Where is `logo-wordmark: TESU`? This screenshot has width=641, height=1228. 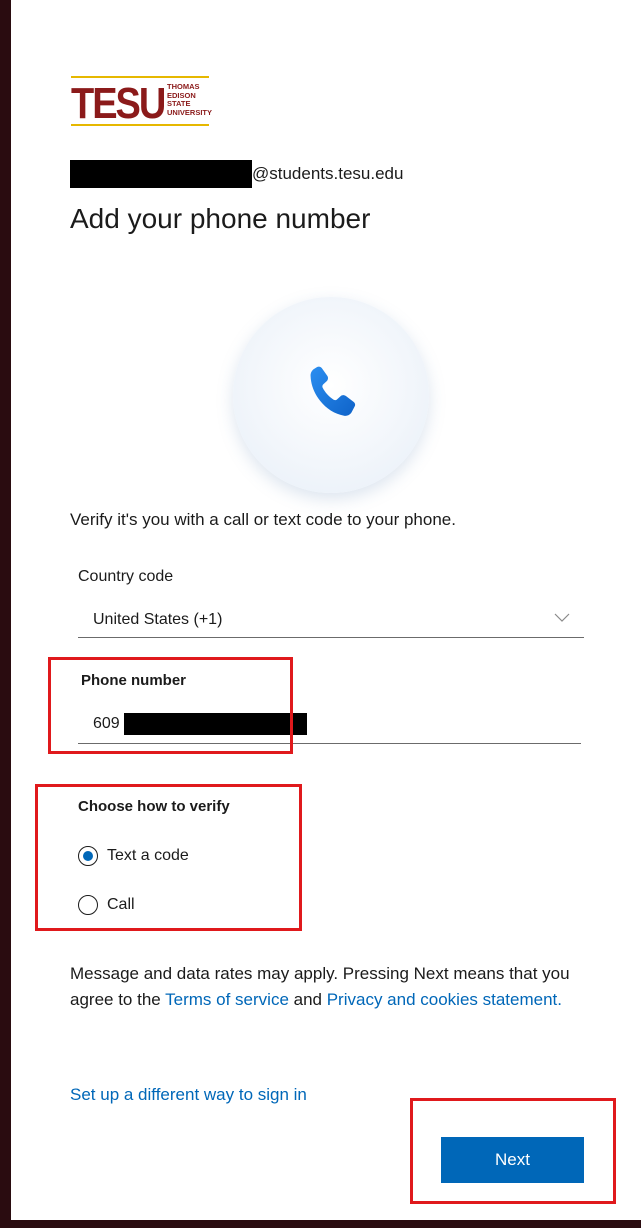 logo-wordmark: TESU is located at coordinates (118, 104).